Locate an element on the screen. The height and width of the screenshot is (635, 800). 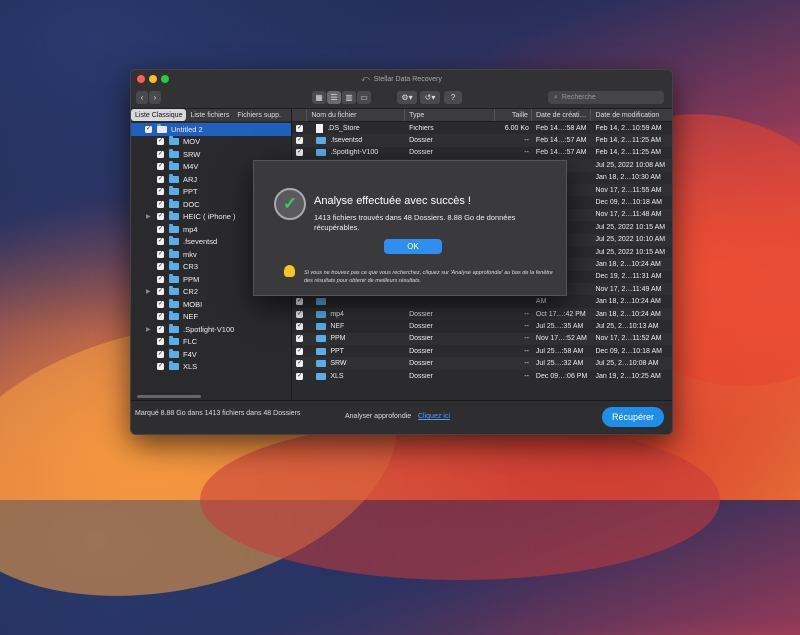
tree-item: ✓ FLC is located at coordinates (211, 342).